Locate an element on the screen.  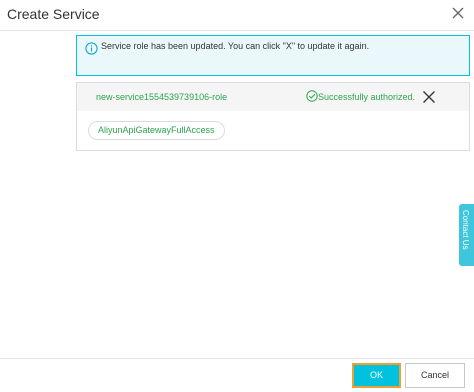
policy-tag: AliyunApiGatewayFullAccess is located at coordinates (156, 130).